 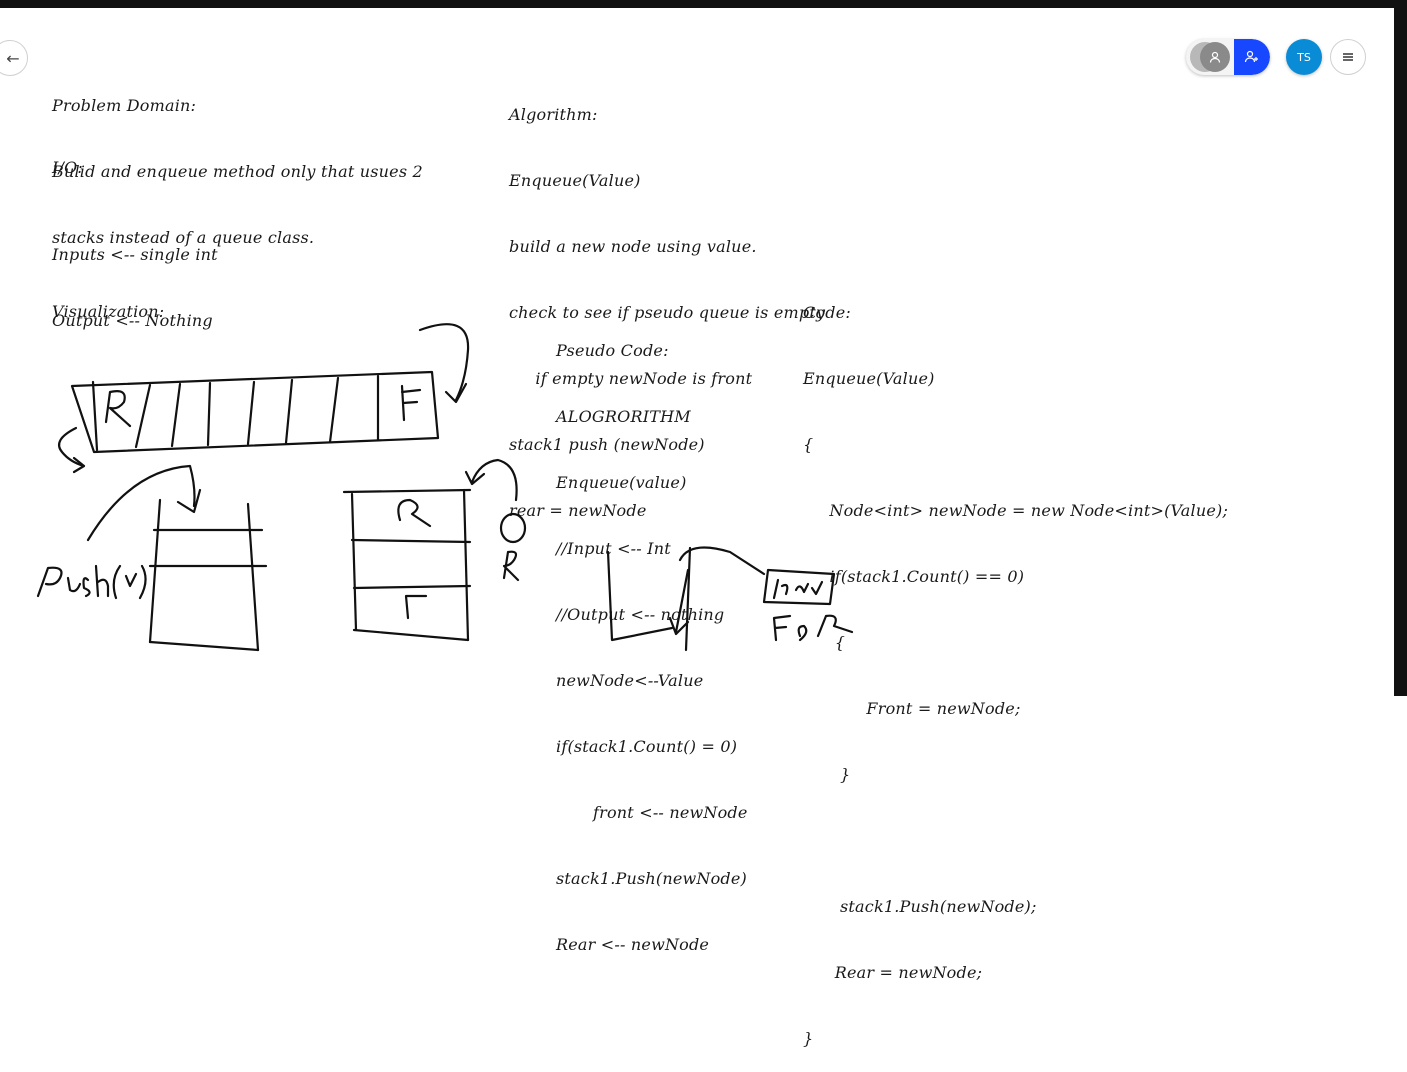 I want to click on pseudo-code-line: front <-- newNode, so click(x=652, y=812).